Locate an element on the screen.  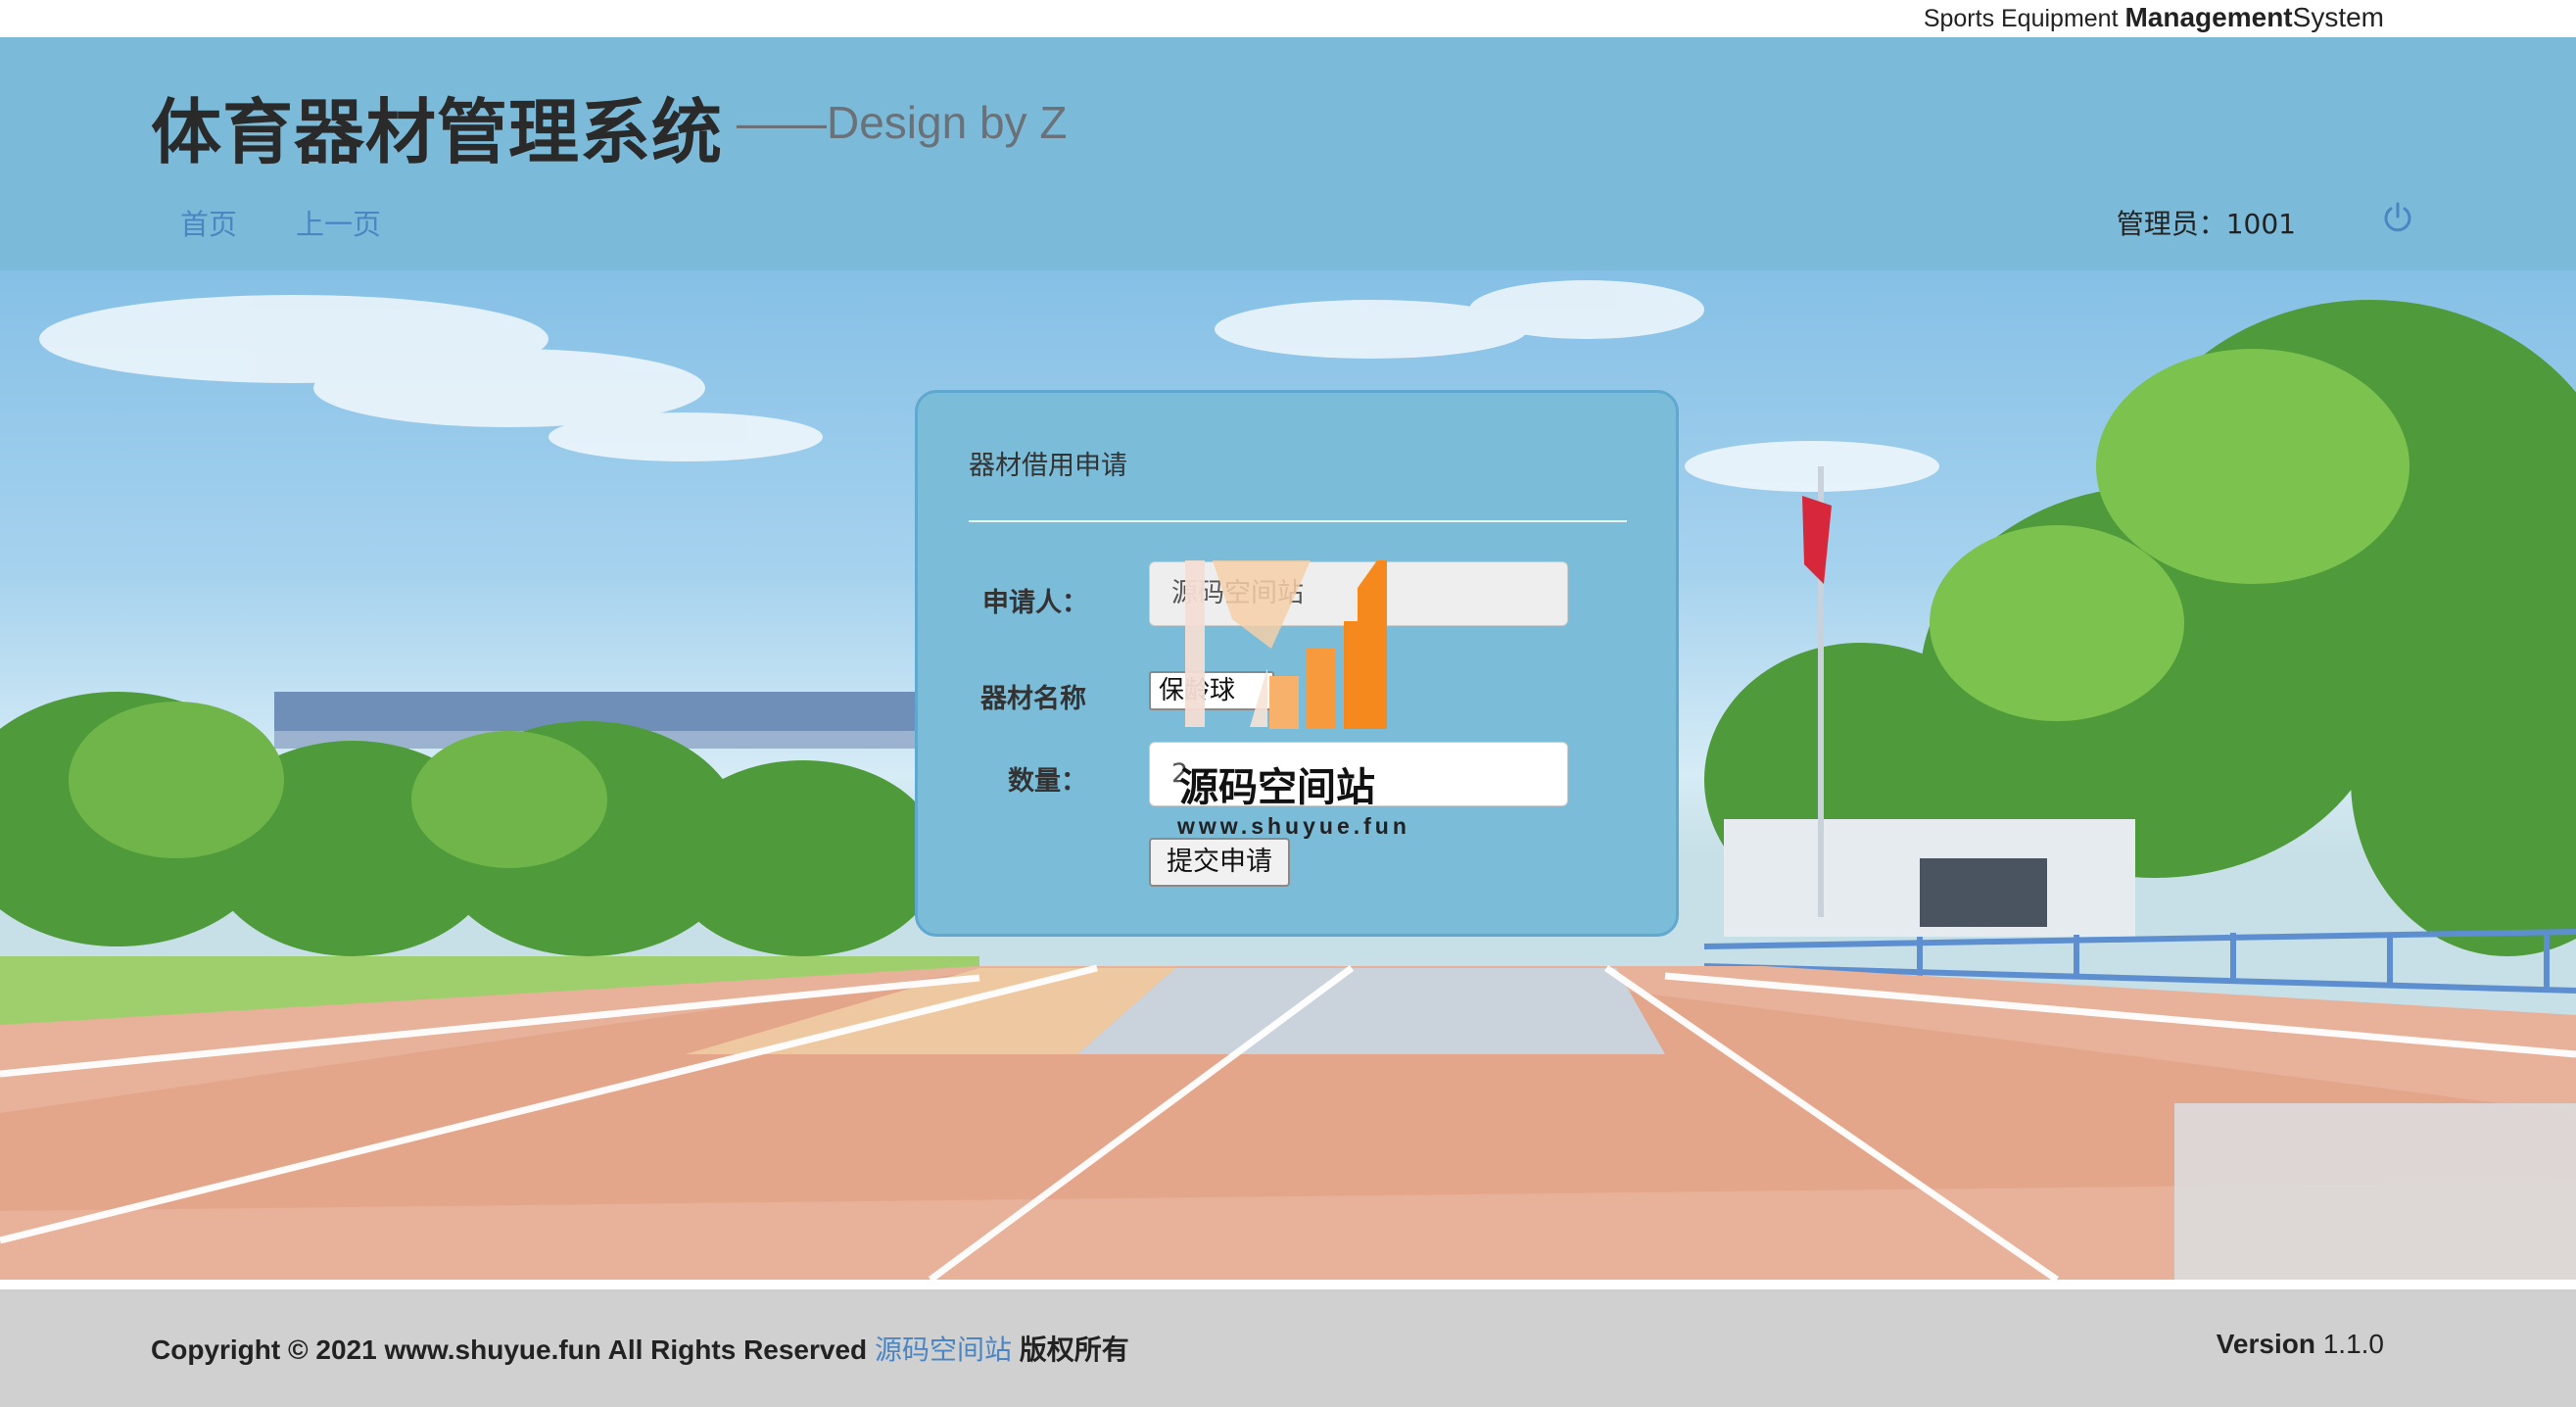
watermark-text: 源码空间站 is located at coordinates (1277, 787).